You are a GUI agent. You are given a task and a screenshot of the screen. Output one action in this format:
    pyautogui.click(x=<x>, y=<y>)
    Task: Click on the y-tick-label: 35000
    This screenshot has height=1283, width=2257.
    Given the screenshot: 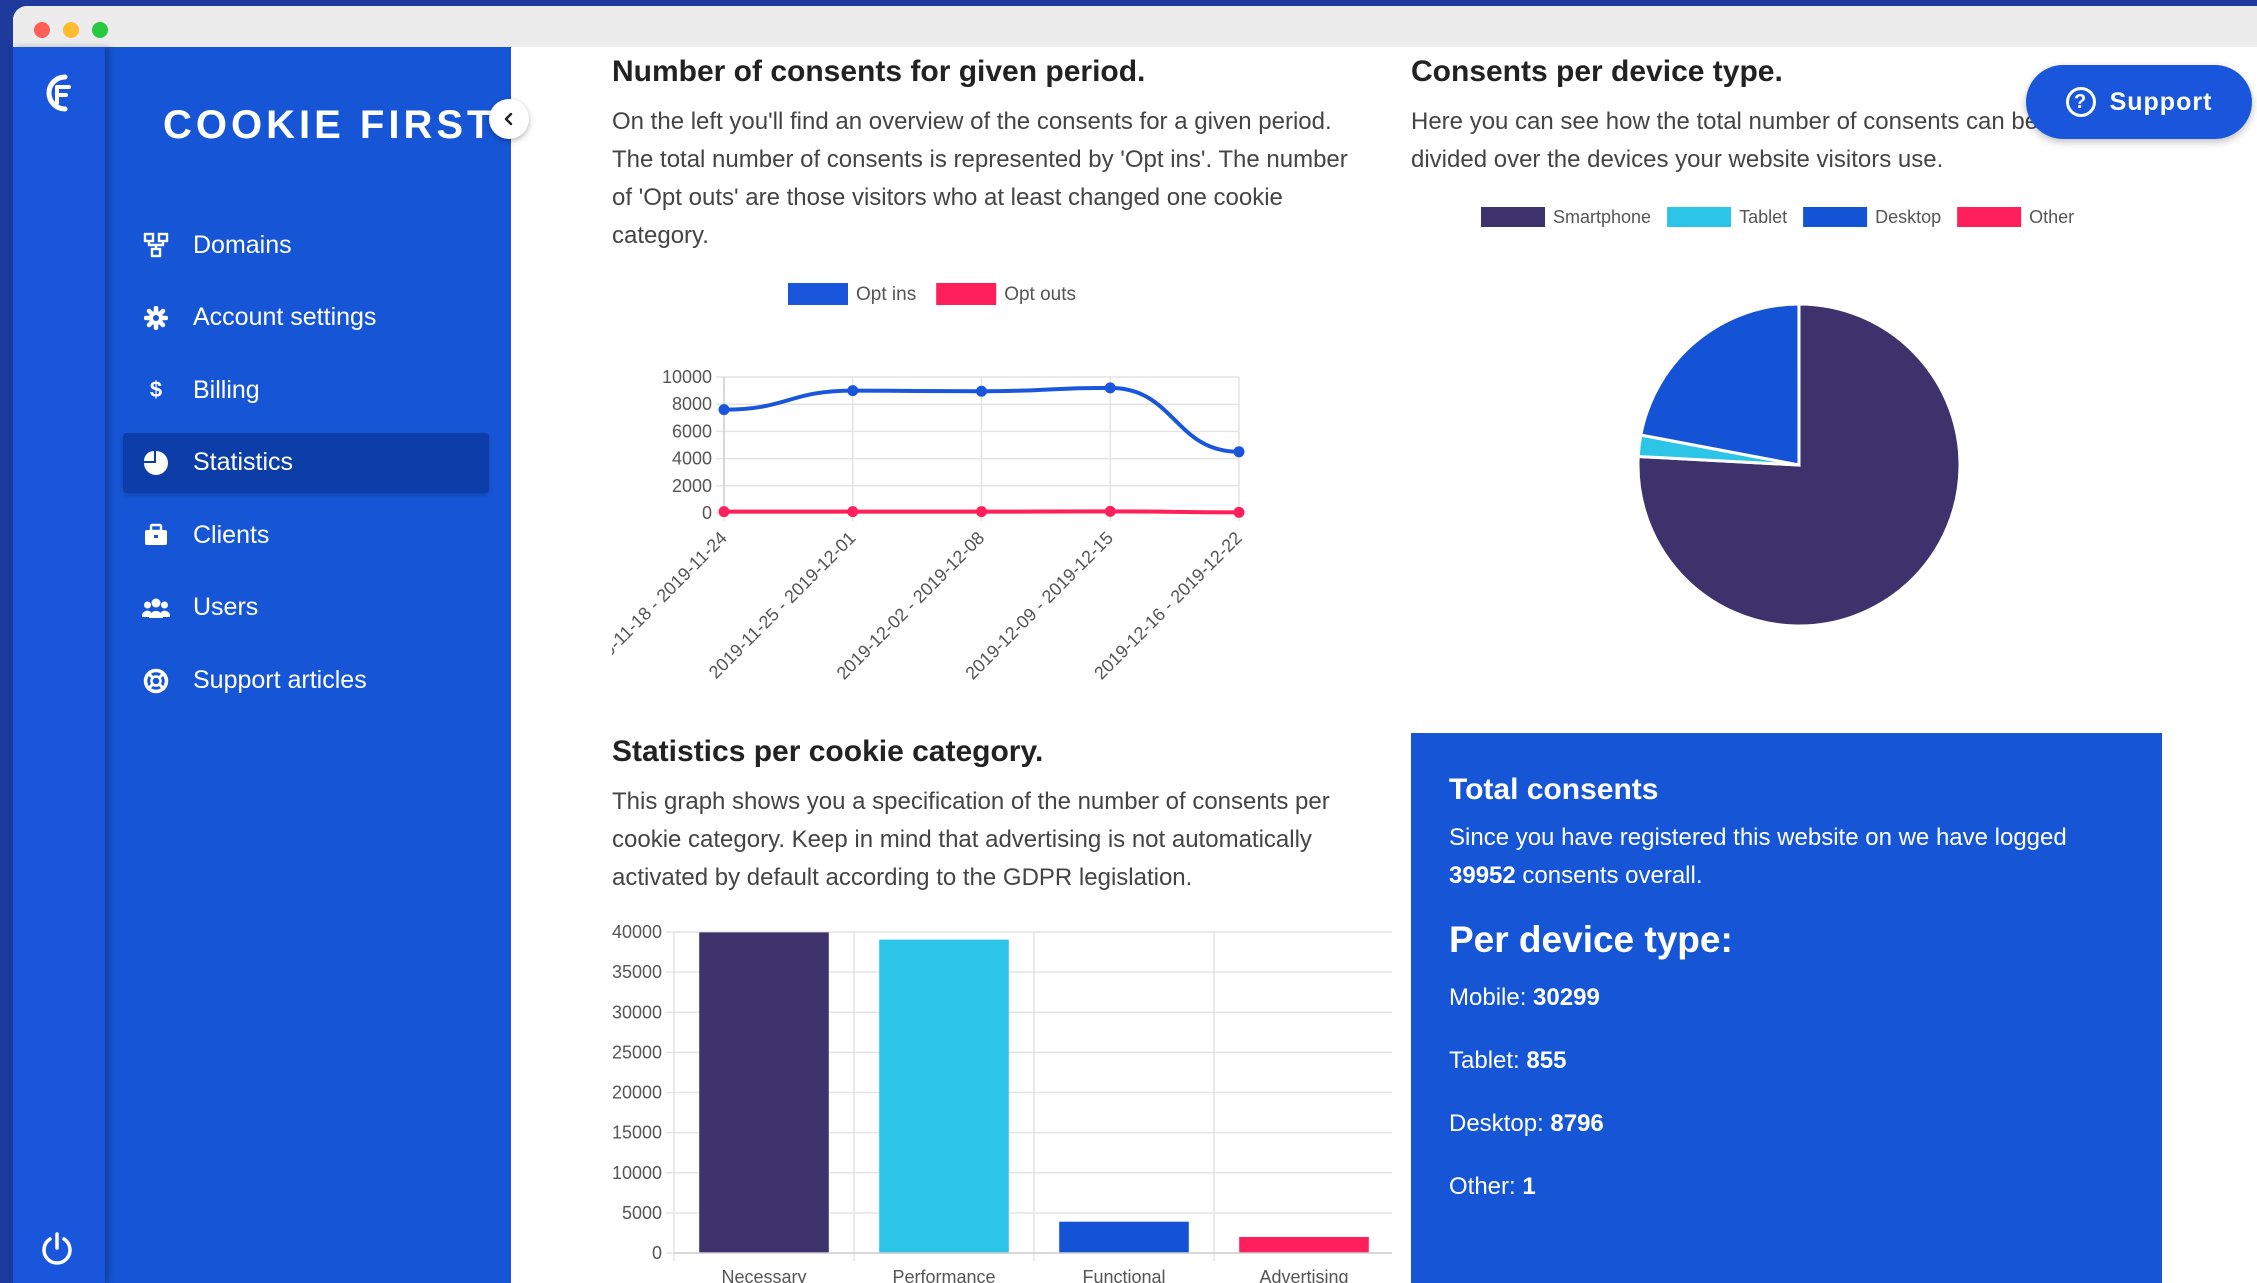 What is the action you would take?
    pyautogui.click(x=637, y=972)
    